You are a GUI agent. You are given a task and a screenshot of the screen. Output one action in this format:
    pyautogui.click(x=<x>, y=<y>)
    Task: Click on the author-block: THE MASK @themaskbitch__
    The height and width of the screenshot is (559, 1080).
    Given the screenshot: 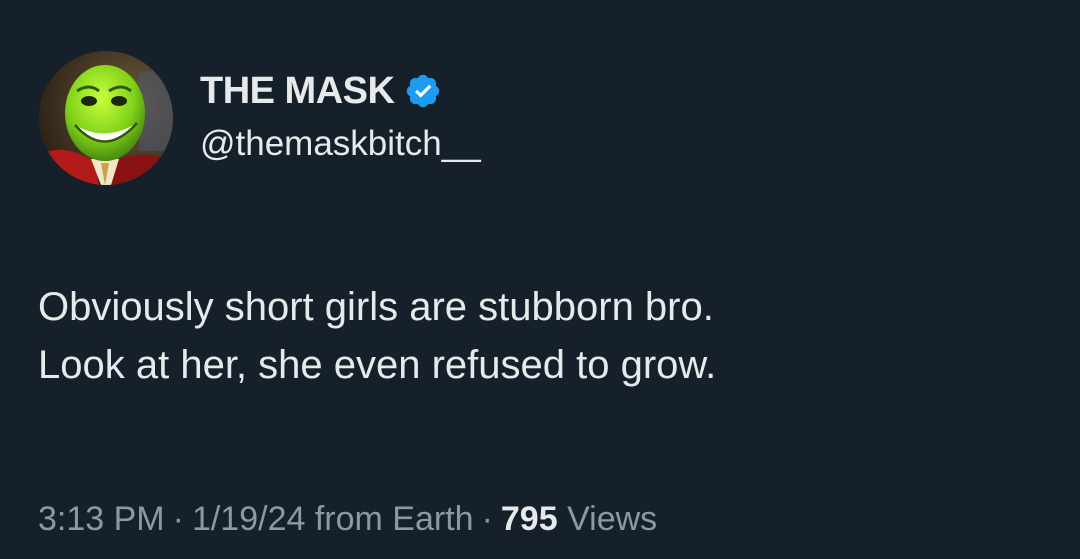 What is the action you would take?
    pyautogui.click(x=340, y=115)
    